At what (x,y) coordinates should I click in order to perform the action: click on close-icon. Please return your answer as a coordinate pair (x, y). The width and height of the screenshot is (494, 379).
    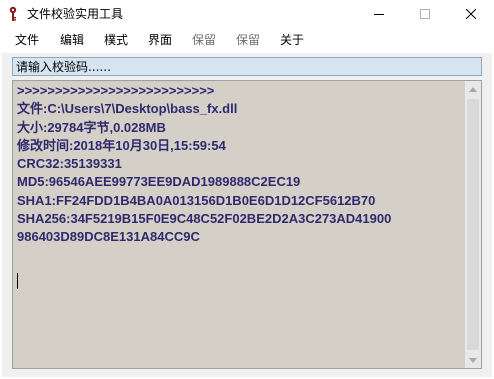
    Looking at the image, I should click on (471, 14).